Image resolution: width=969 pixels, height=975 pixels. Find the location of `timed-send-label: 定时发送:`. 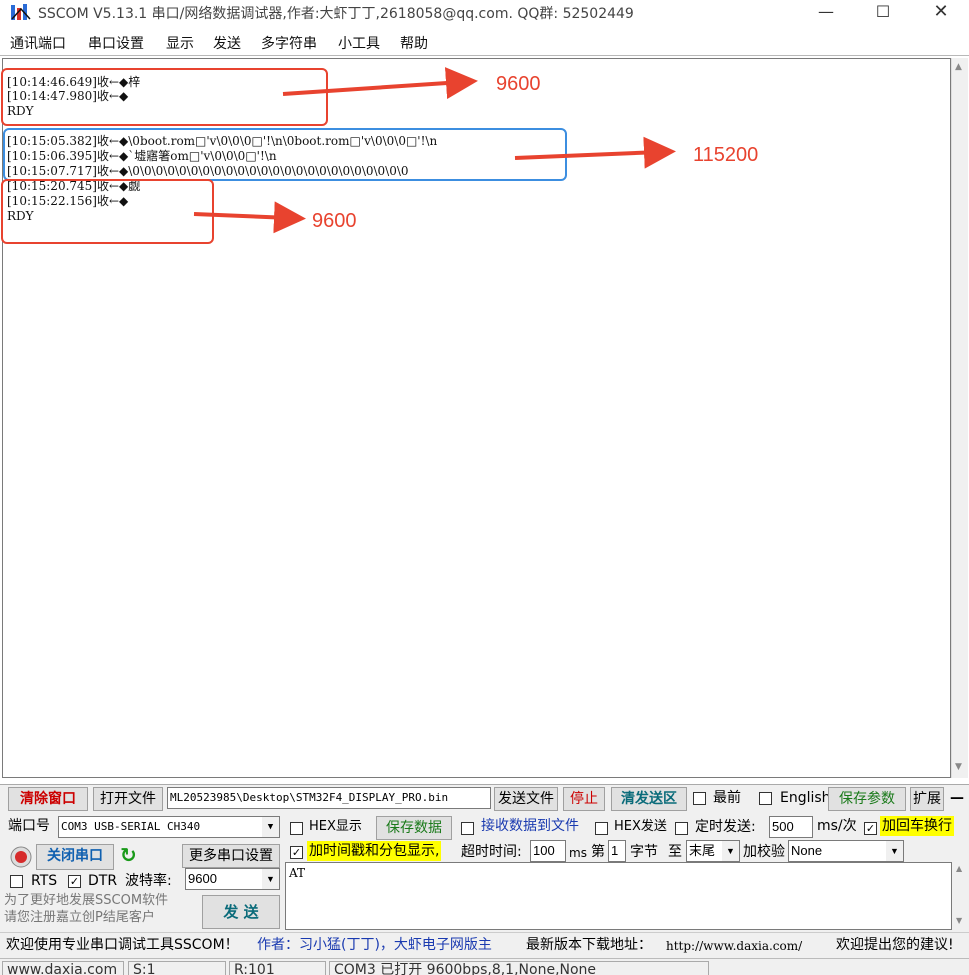

timed-send-label: 定时发送: is located at coordinates (725, 827).